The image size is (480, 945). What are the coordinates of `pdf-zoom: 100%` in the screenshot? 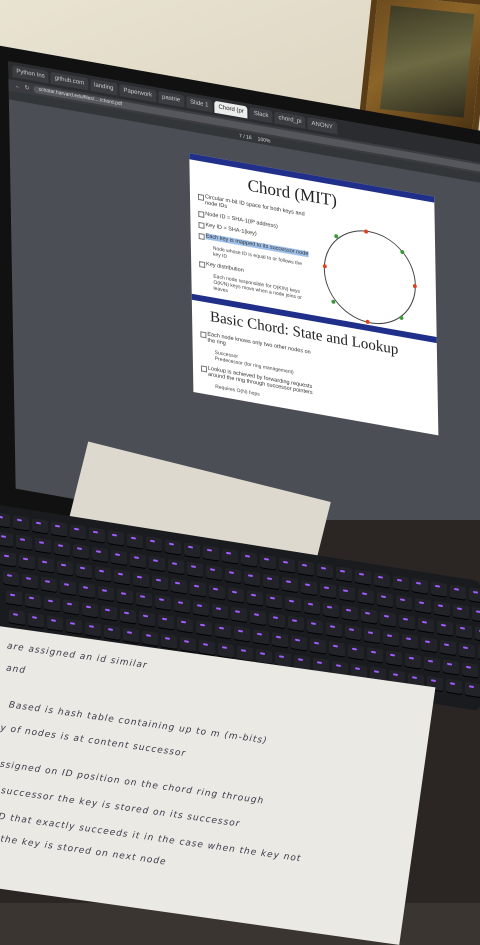 It's located at (264, 140).